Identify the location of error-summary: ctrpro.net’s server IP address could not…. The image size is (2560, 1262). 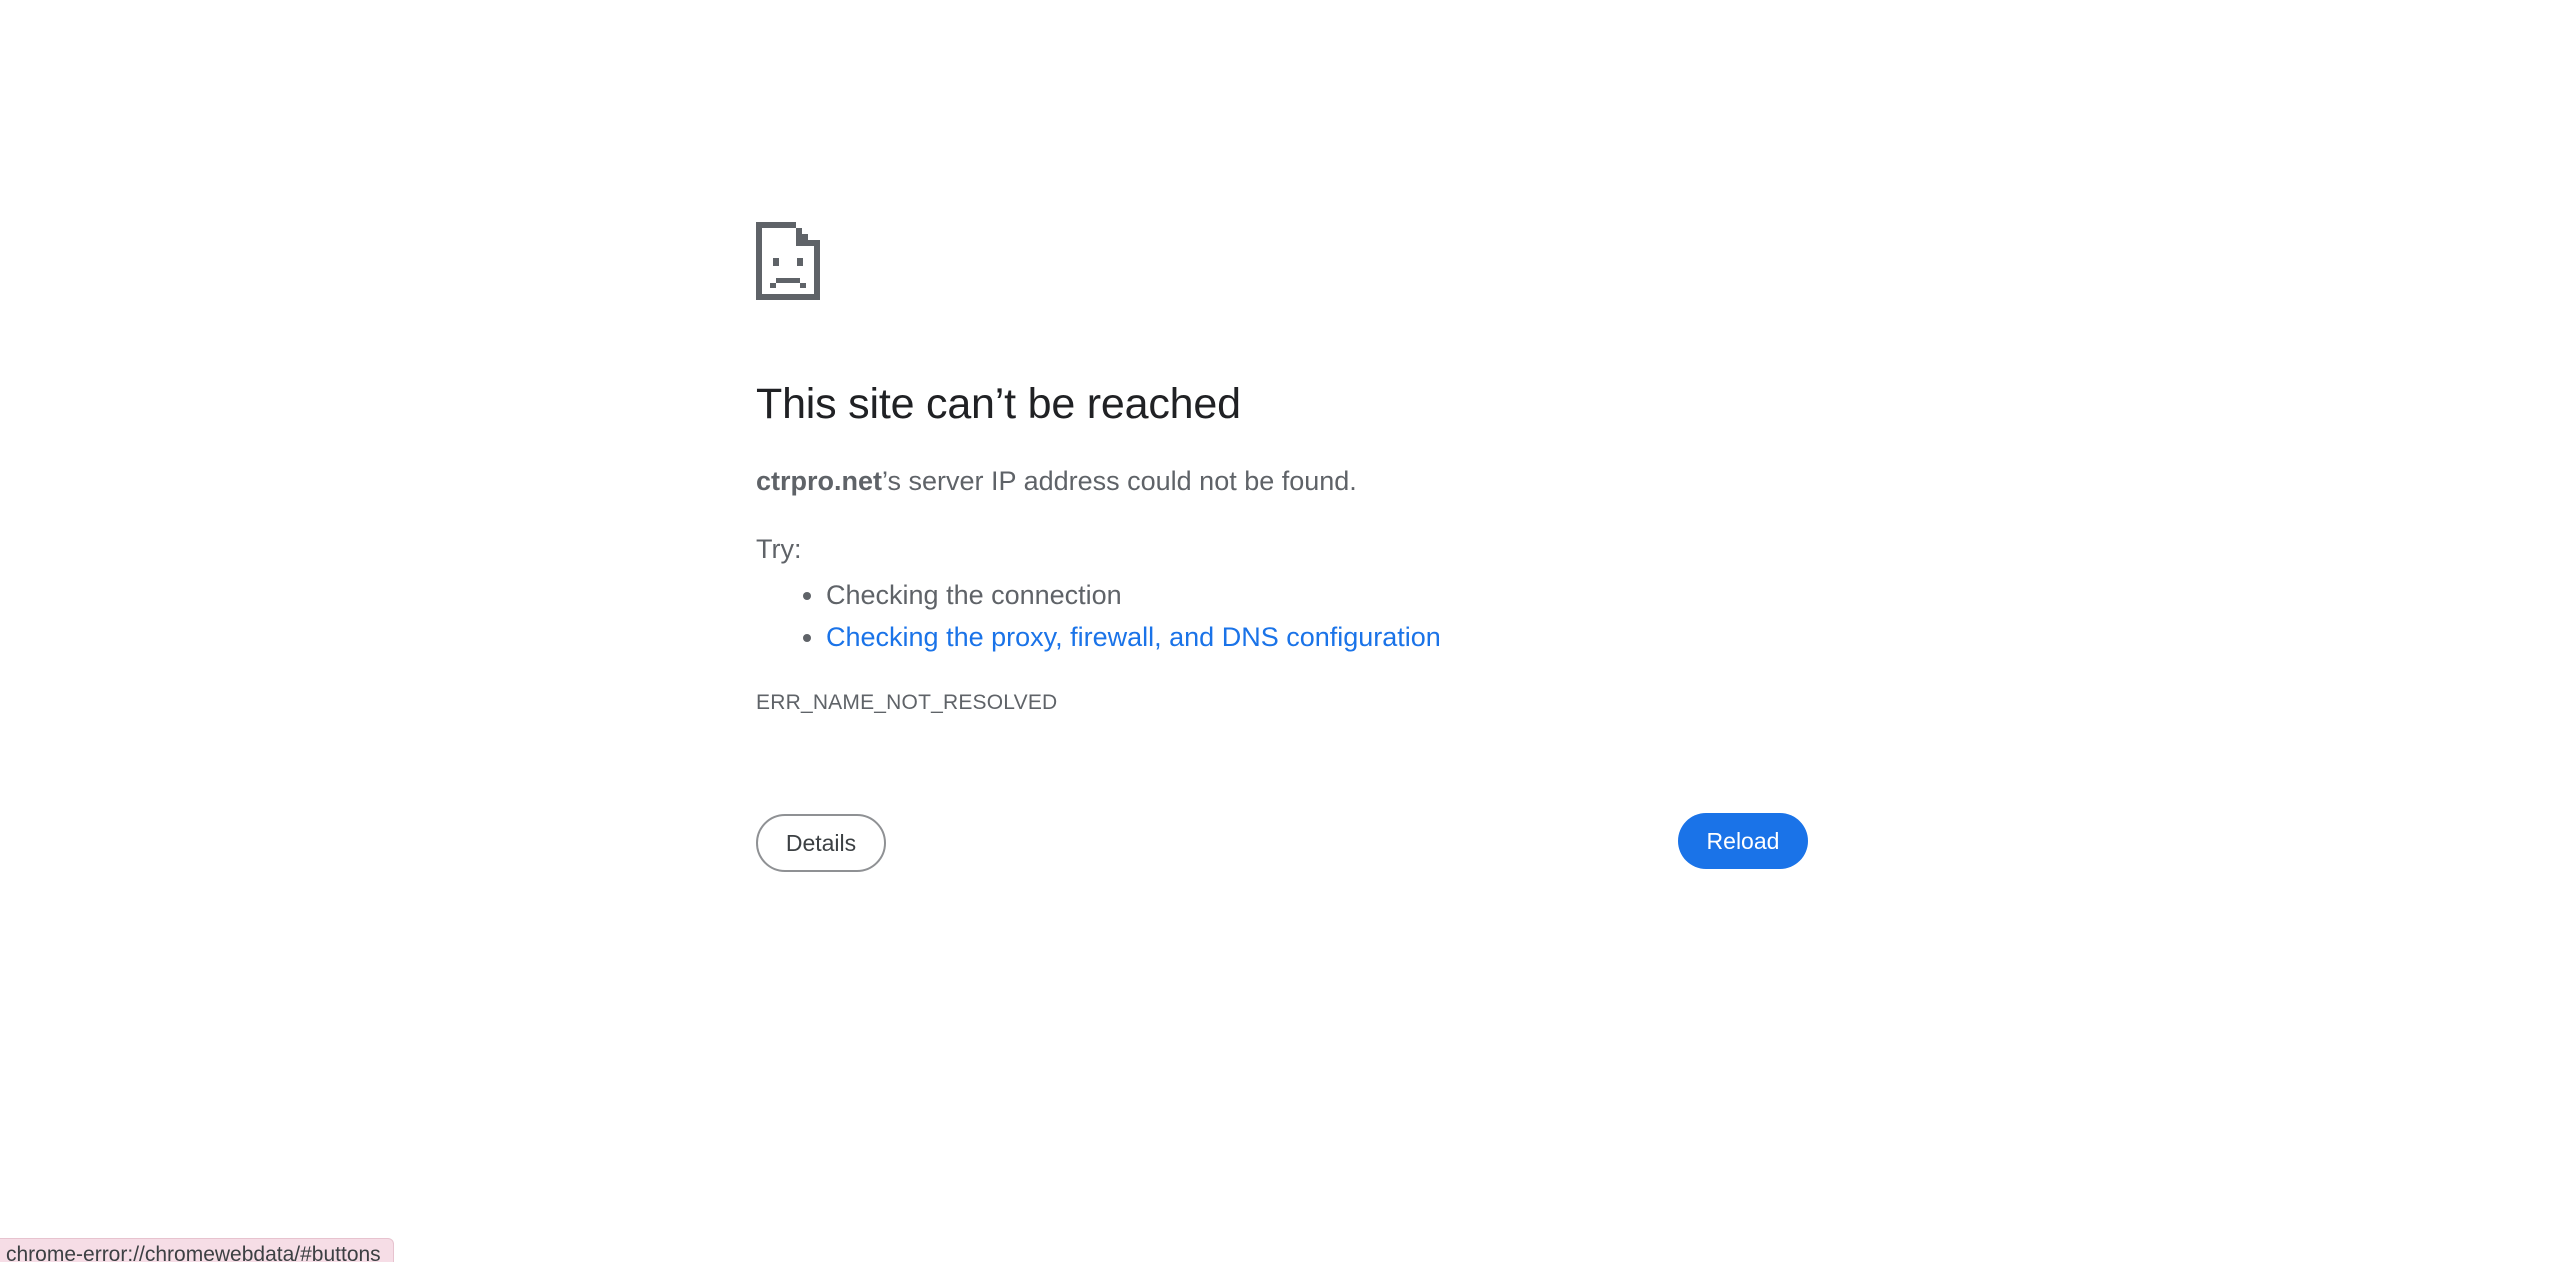
(1056, 481).